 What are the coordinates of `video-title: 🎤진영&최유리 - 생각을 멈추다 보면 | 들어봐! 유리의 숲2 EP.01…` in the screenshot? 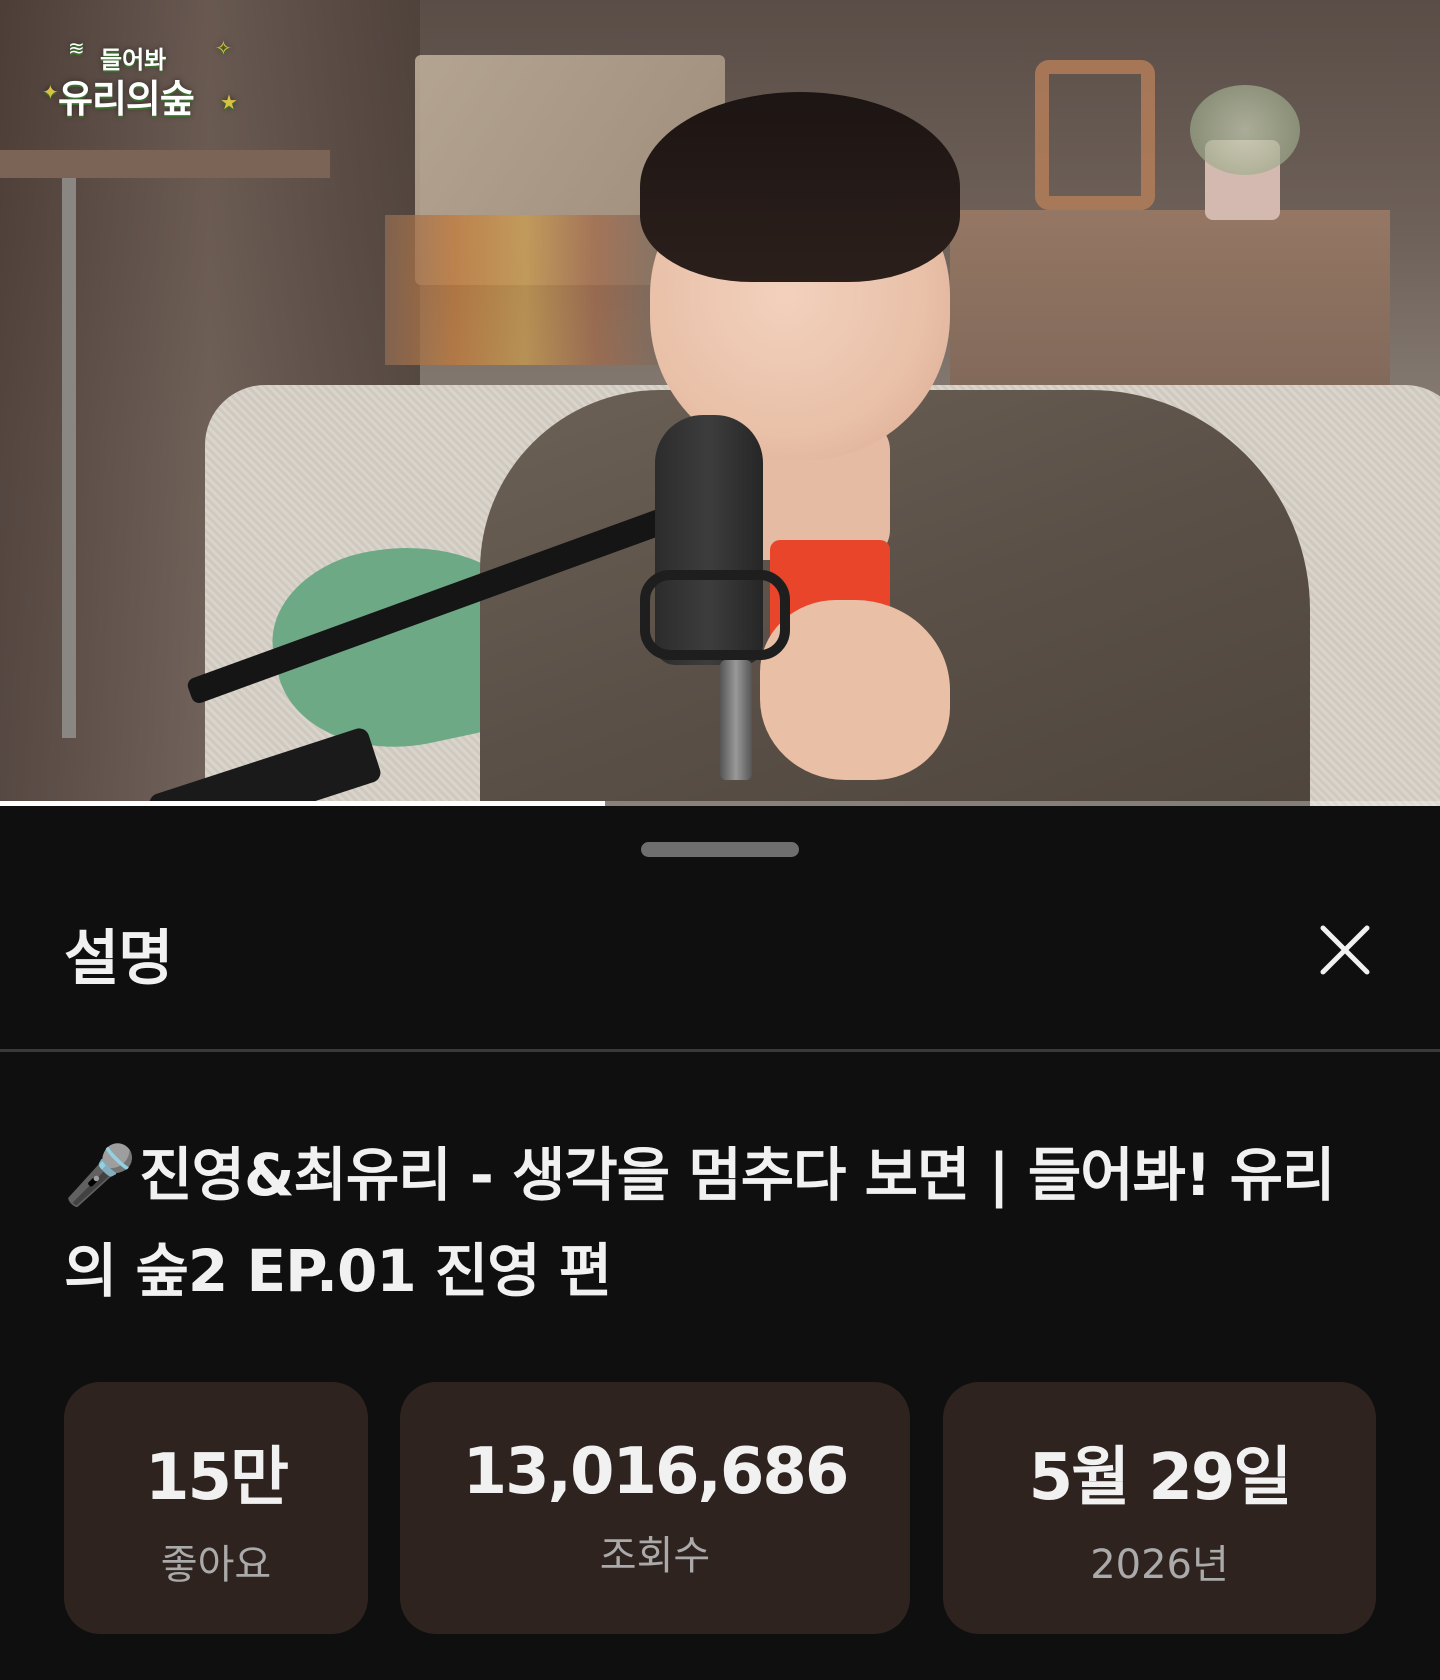 It's located at (724, 1223).